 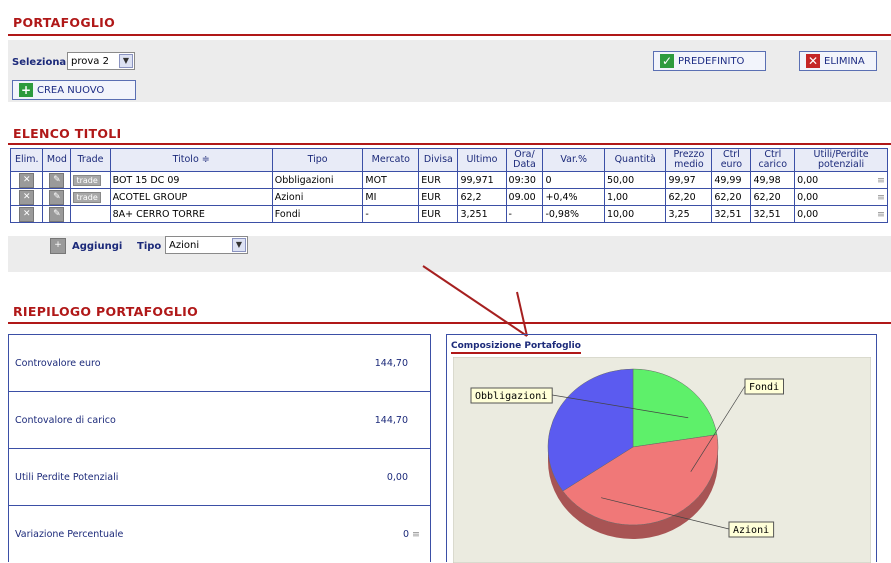 I want to click on elimina-label: ELIMINA, so click(x=844, y=61).